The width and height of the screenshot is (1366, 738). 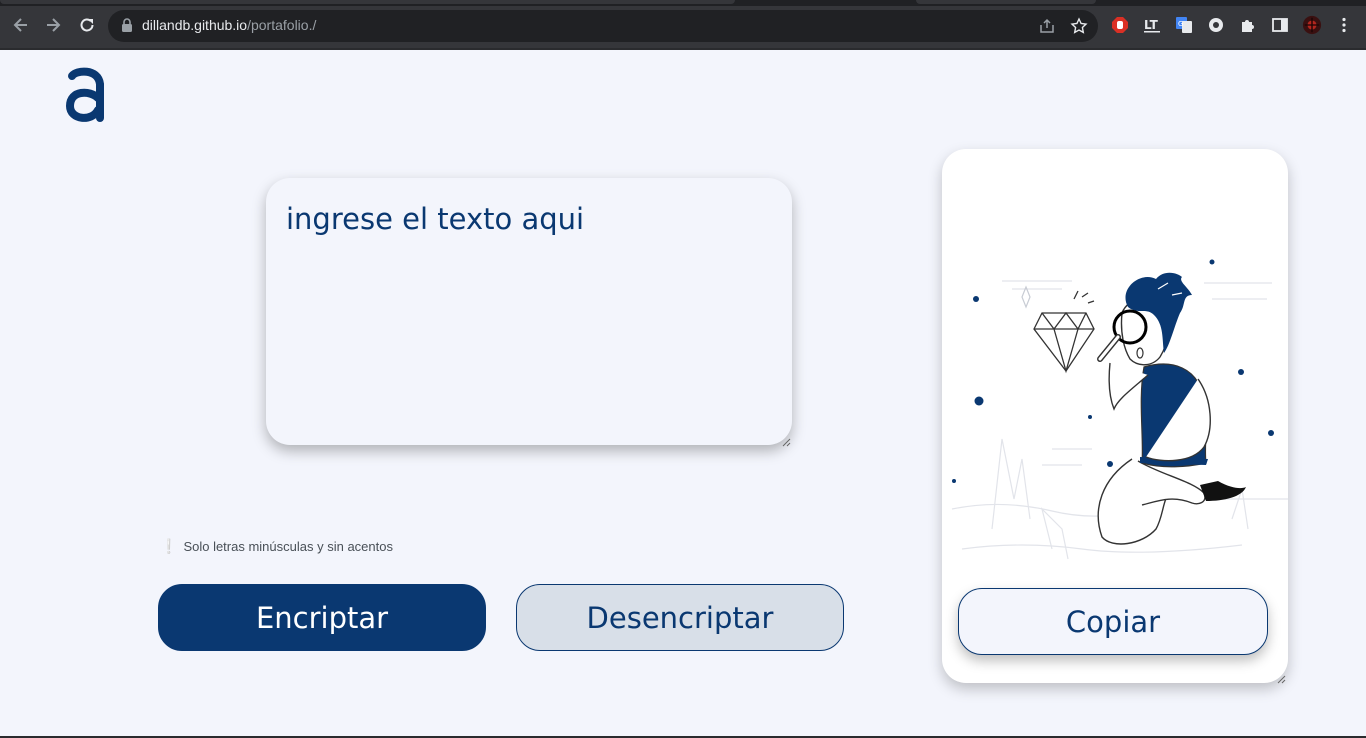 What do you see at coordinates (1180, 24) in the screenshot?
I see `svg-text: G` at bounding box center [1180, 24].